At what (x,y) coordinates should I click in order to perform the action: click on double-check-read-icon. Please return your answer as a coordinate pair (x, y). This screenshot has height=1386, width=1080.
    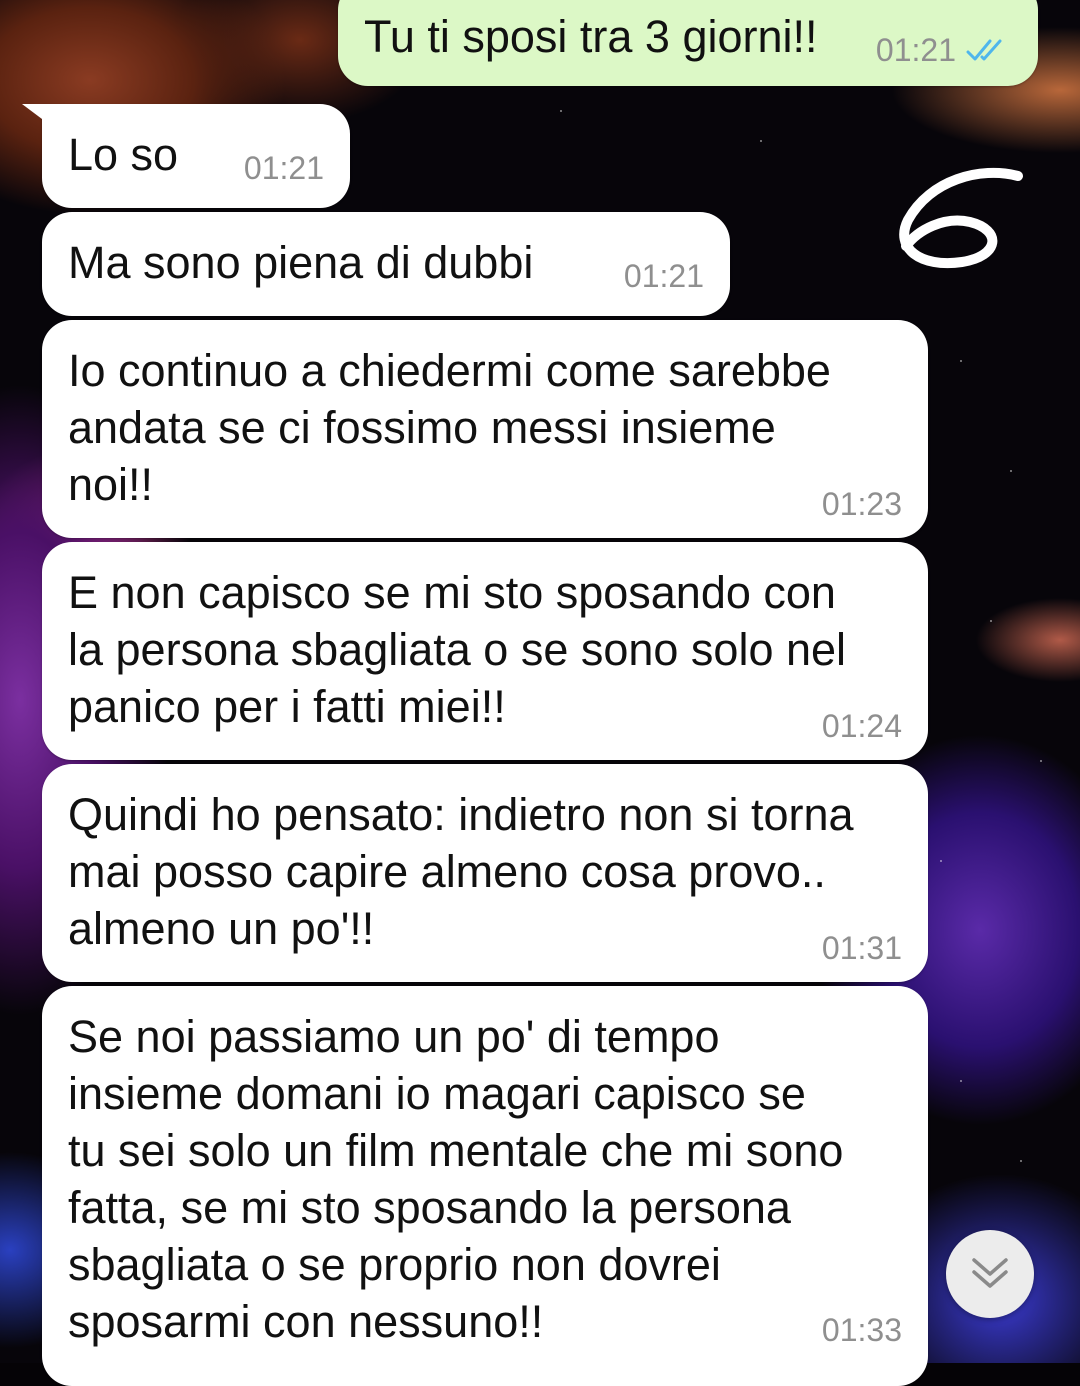
    Looking at the image, I should click on (984, 50).